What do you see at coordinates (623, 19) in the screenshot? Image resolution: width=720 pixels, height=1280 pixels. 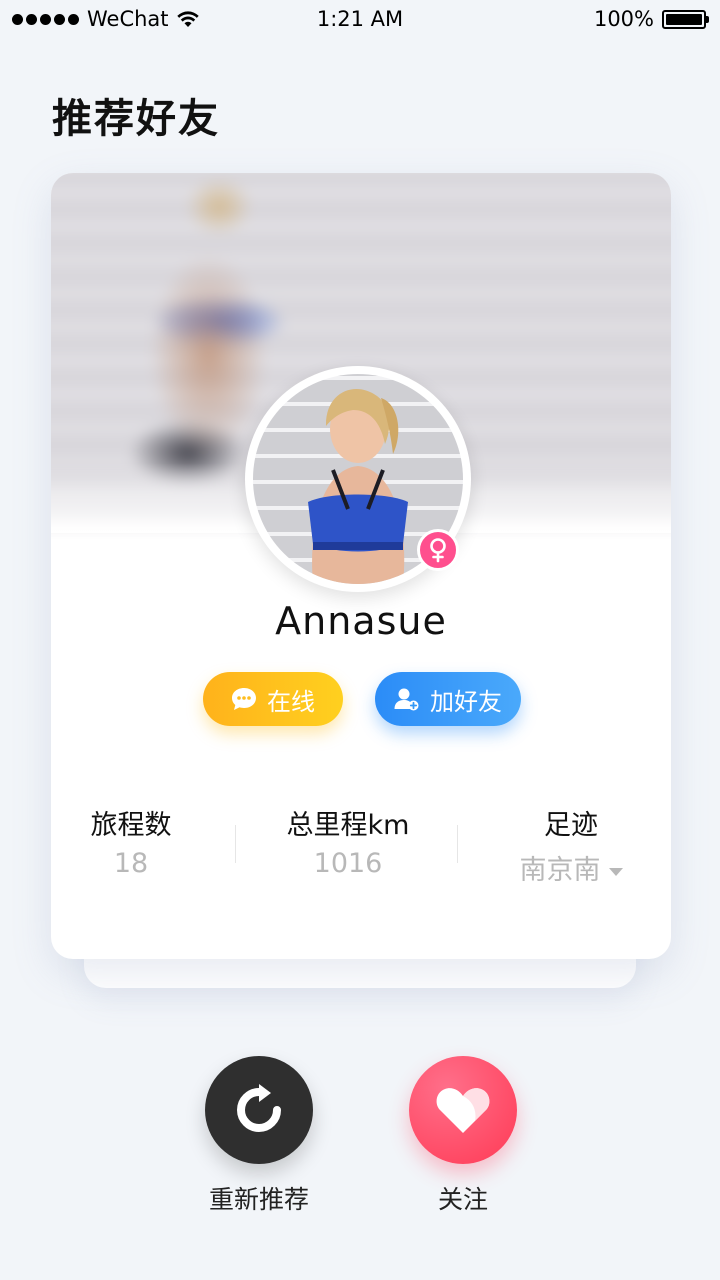 I see `battery-percent: 100%` at bounding box center [623, 19].